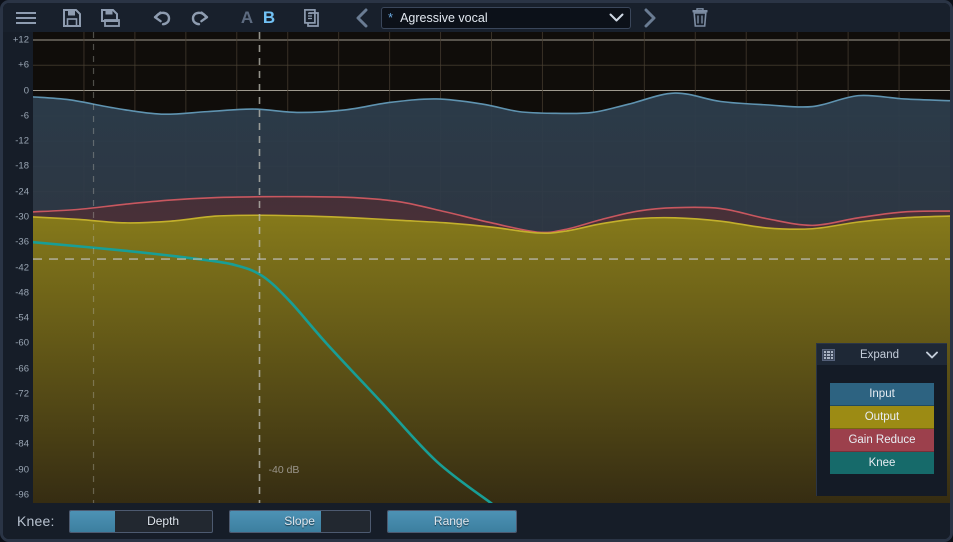  I want to click on y-axis-tick: -54, so click(22, 318).